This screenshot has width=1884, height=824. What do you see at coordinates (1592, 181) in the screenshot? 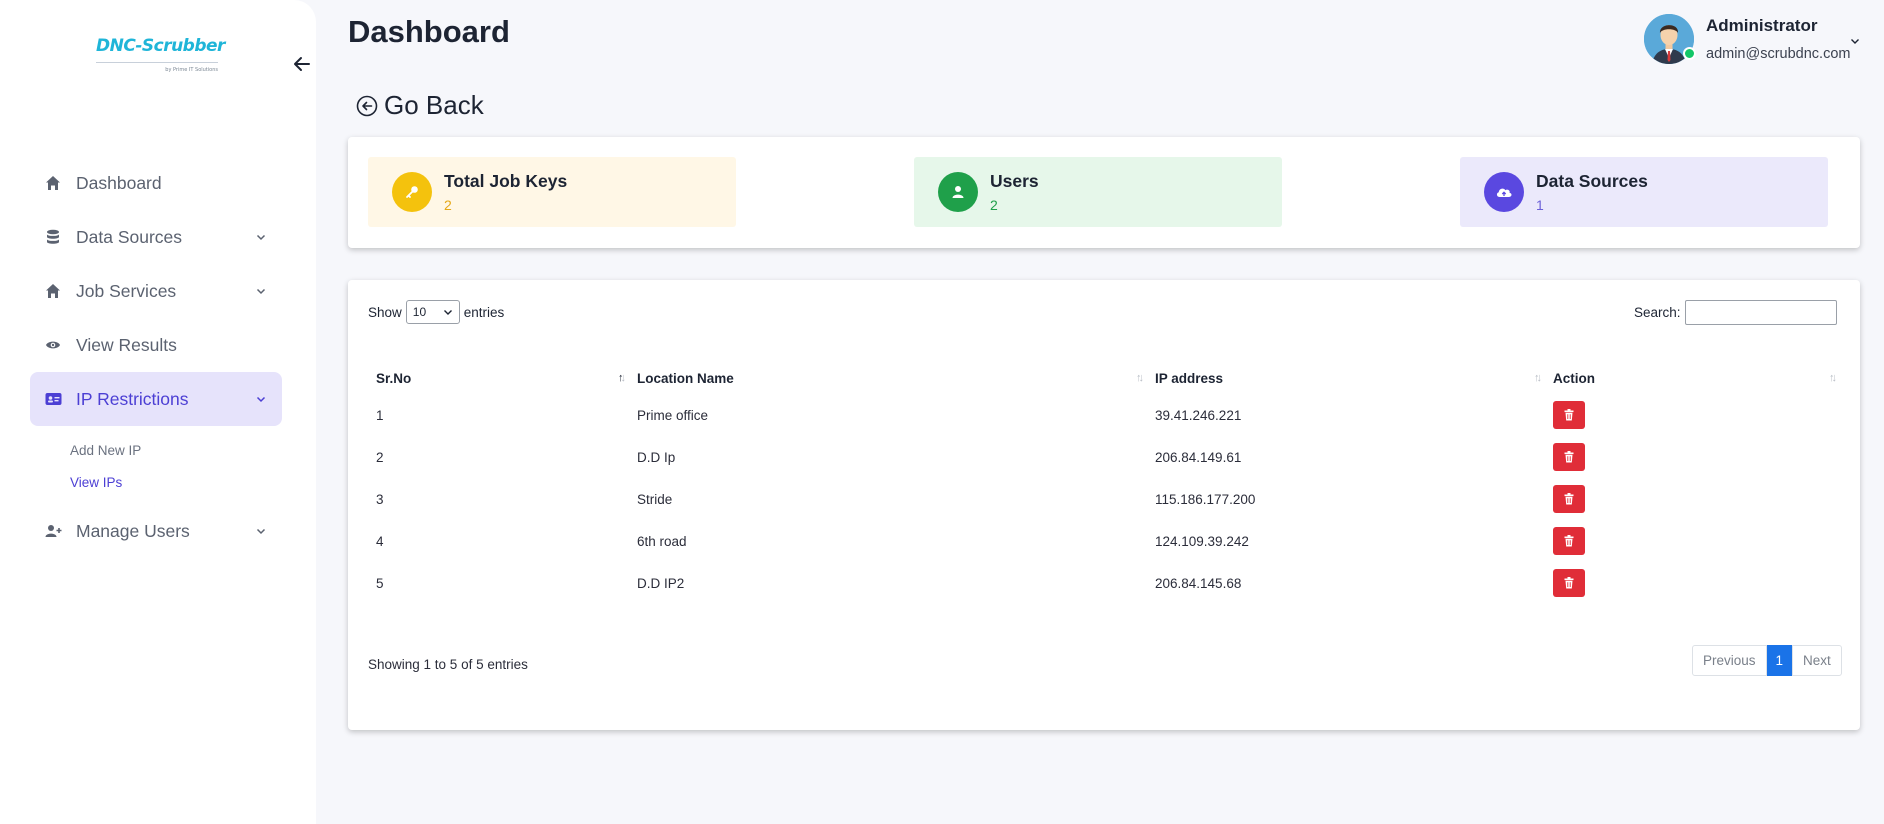
I see `stat-title: Data Sources` at bounding box center [1592, 181].